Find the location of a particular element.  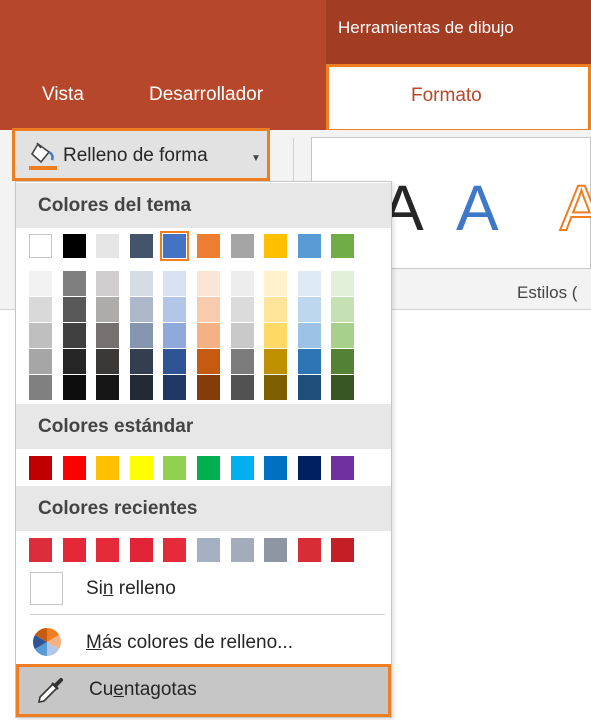

tab-desarrollador: Desarrollador is located at coordinates (206, 95).